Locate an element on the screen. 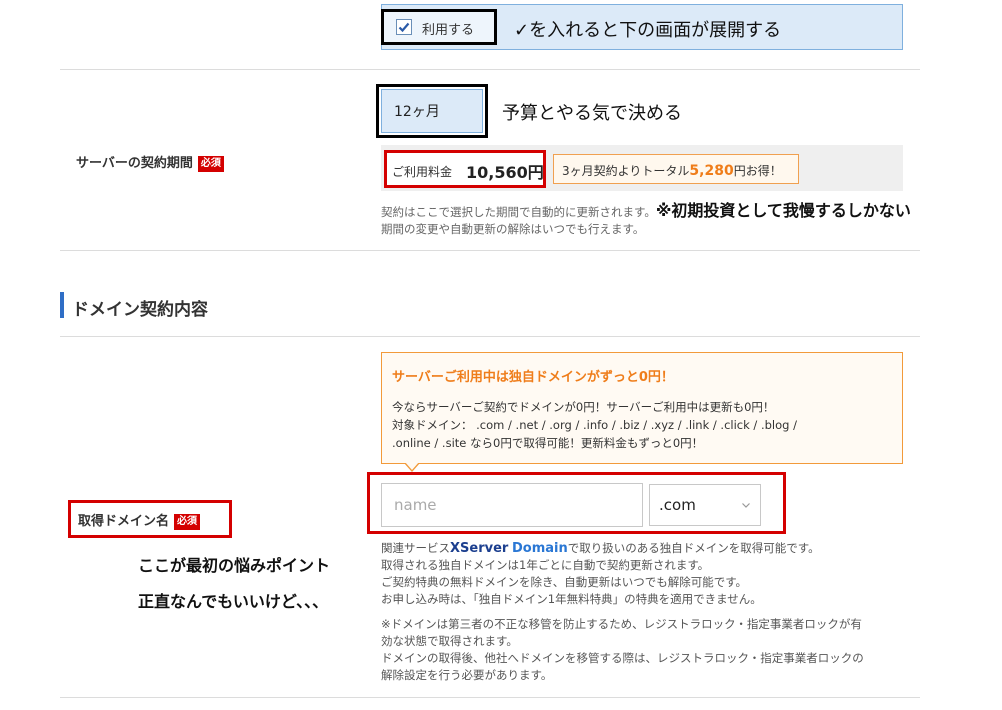 The image size is (1002, 710). contract-period-label: サーバーの契約期間 必須 is located at coordinates (150, 162).